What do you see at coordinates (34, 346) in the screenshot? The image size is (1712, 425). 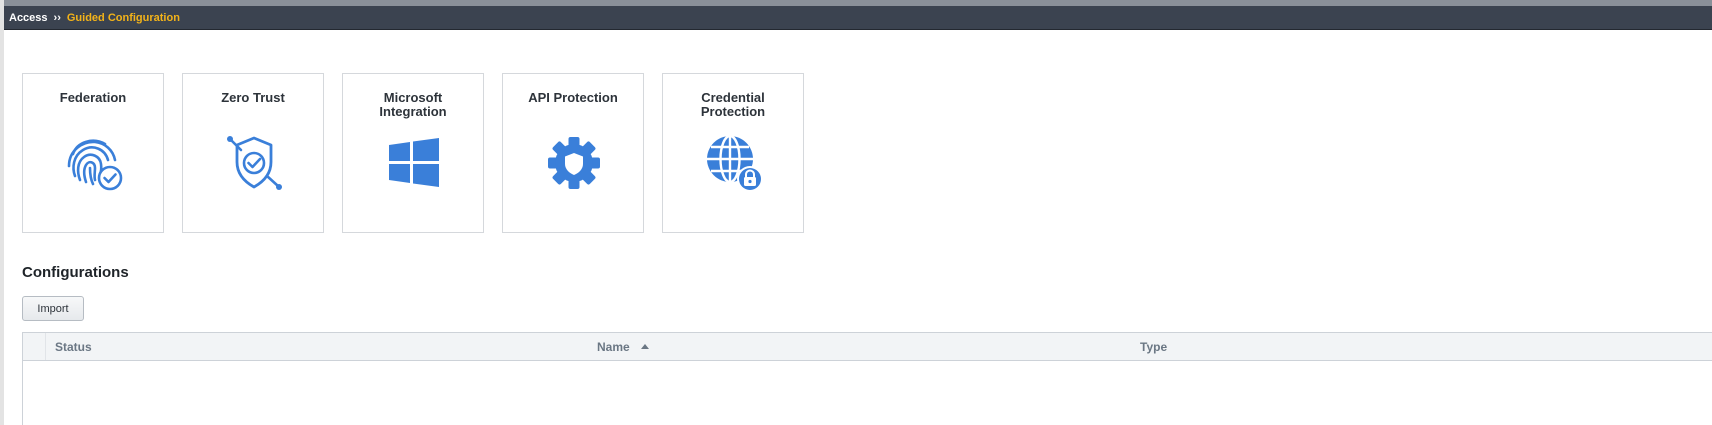 I see `header-gutter` at bounding box center [34, 346].